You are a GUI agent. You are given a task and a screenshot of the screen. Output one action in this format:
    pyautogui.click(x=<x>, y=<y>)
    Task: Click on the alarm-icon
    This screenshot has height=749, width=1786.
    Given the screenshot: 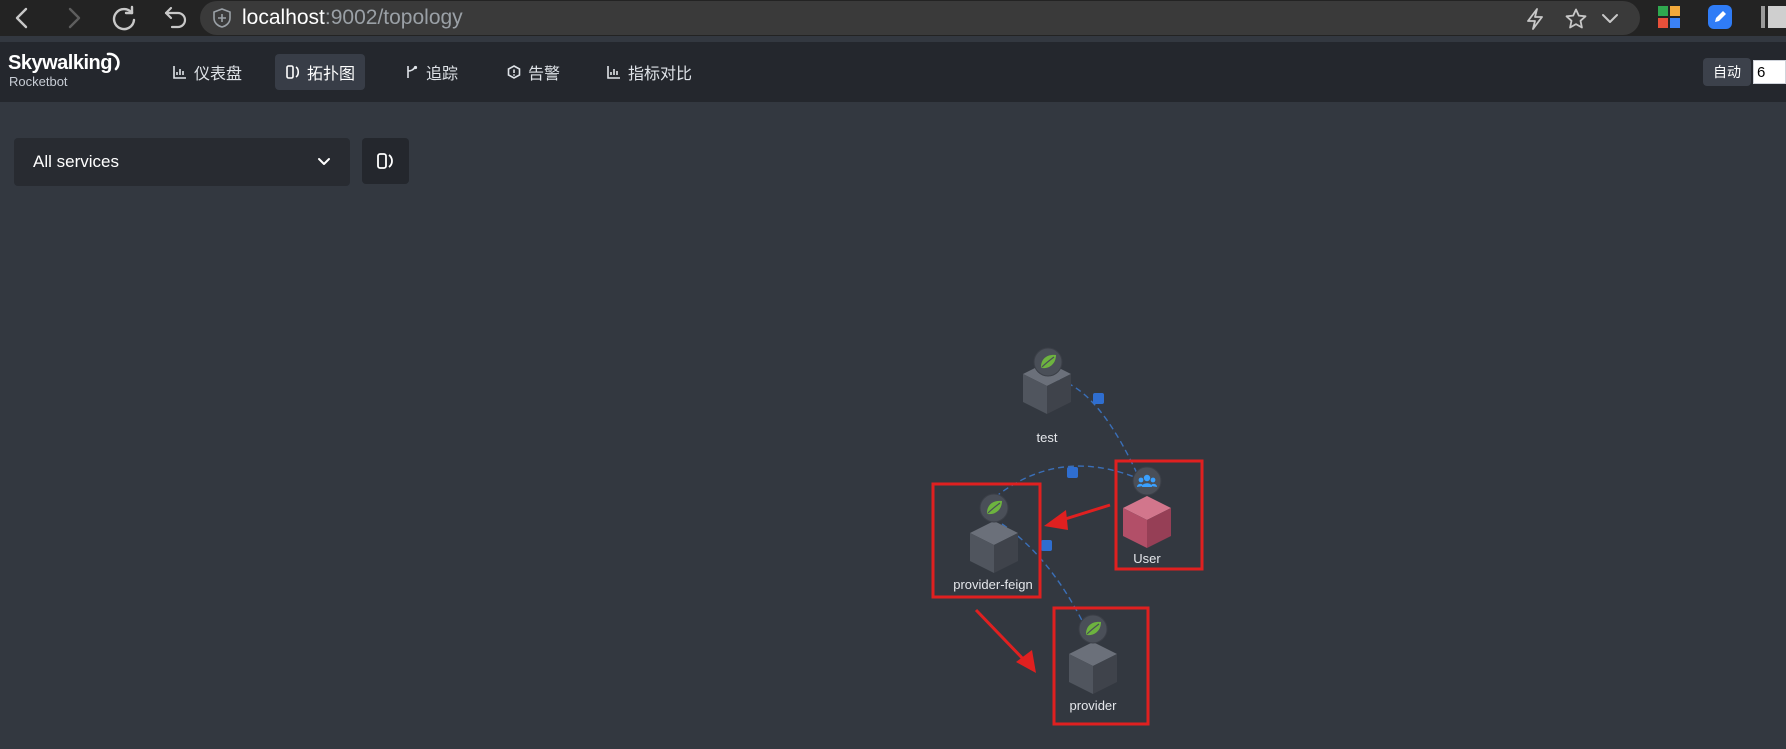 What is the action you would take?
    pyautogui.click(x=514, y=72)
    